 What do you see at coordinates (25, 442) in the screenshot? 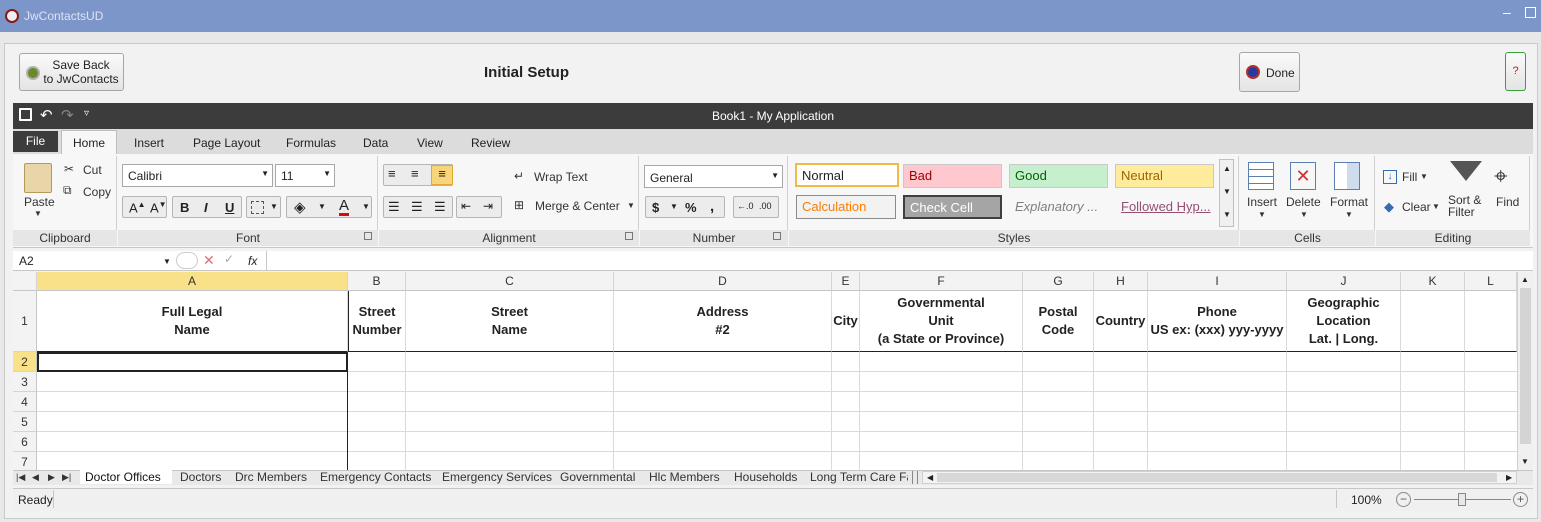
I see `row-header-6: 6` at bounding box center [25, 442].